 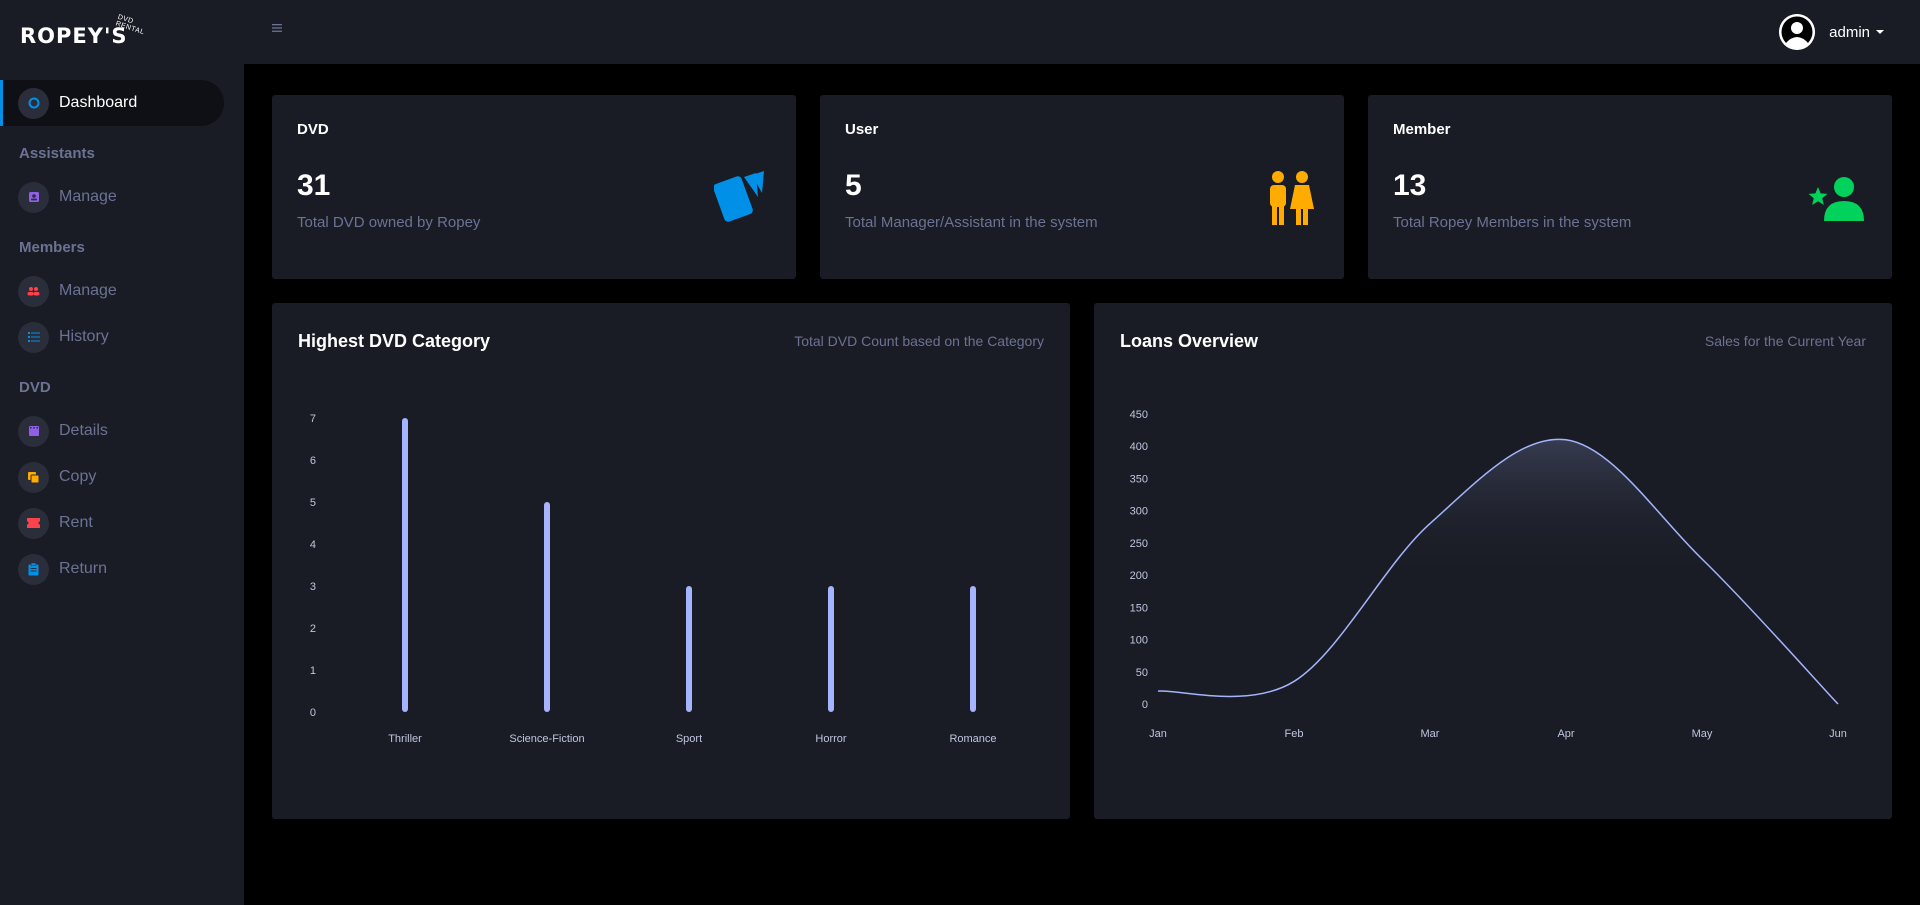 I want to click on sidebar-item-members-manage: Manage, so click(x=112, y=291).